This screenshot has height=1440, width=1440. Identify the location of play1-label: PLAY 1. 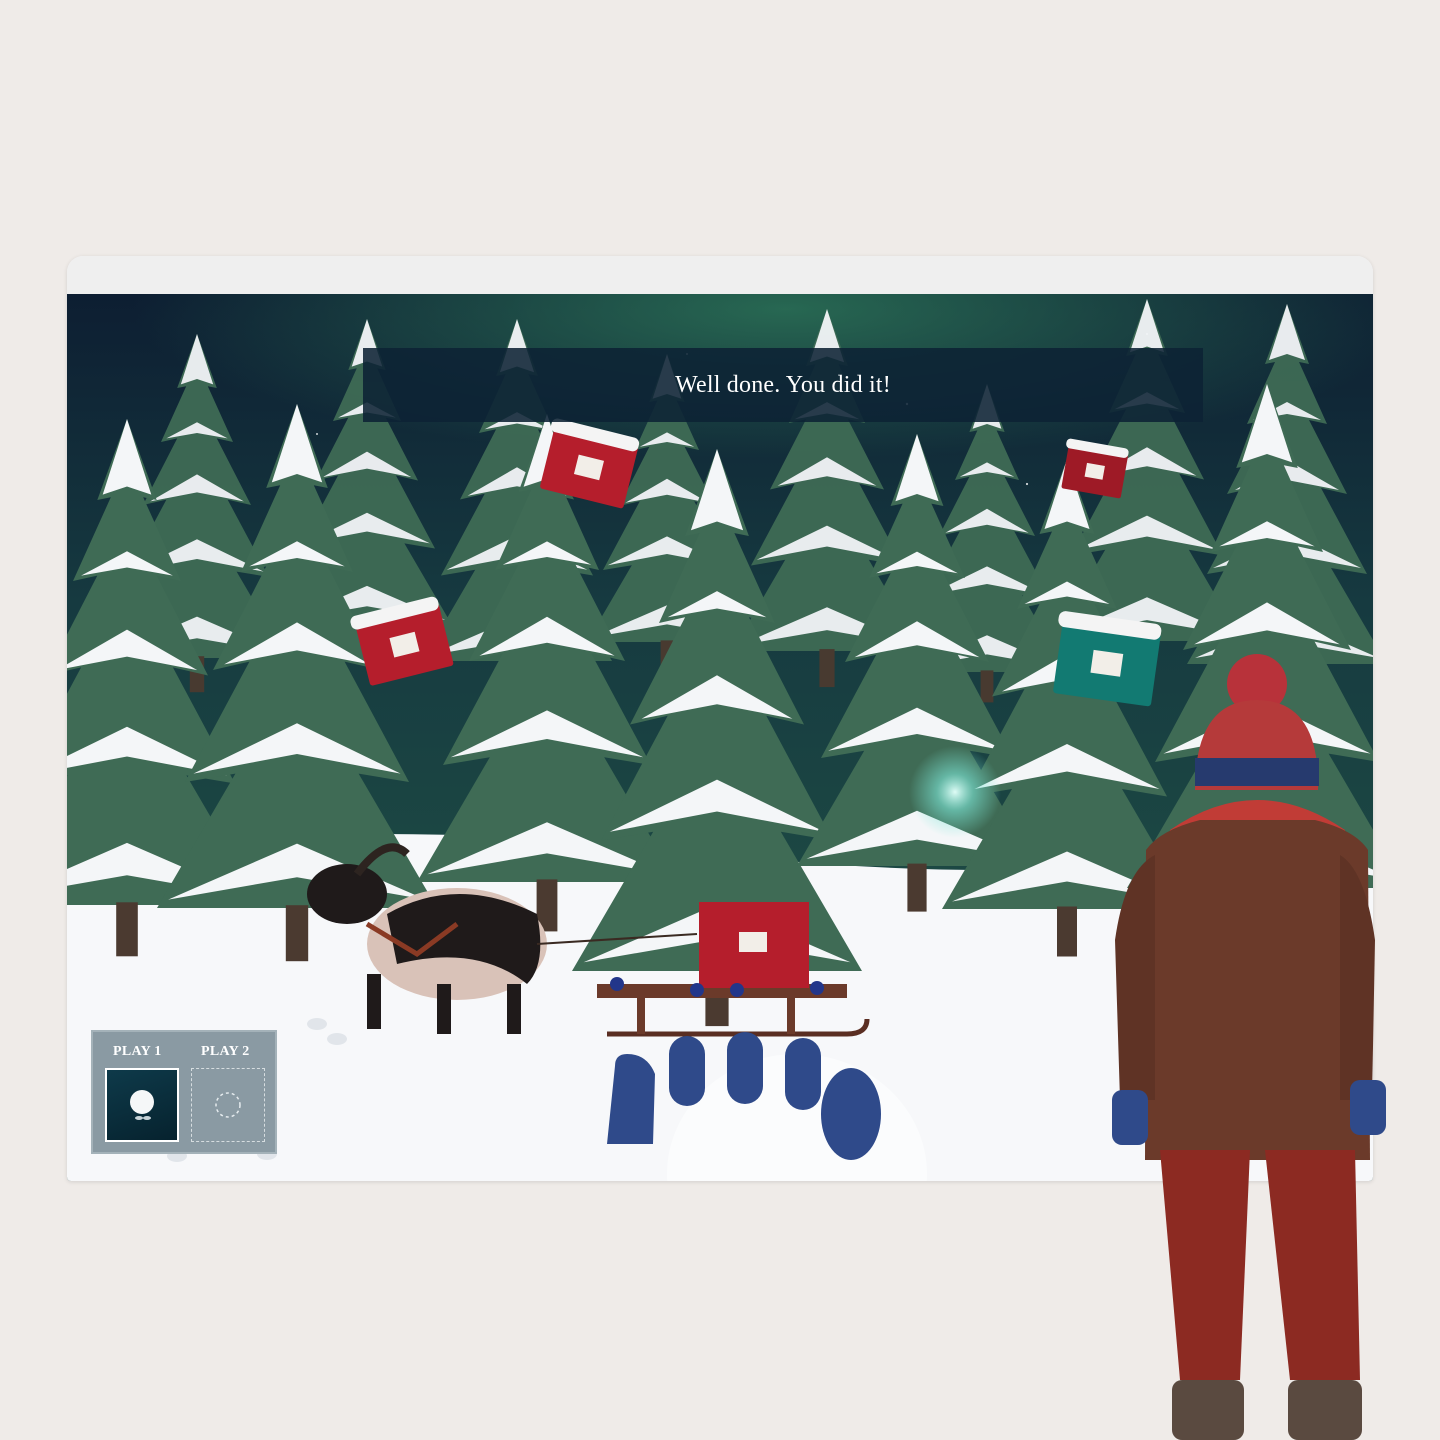
(137, 1051).